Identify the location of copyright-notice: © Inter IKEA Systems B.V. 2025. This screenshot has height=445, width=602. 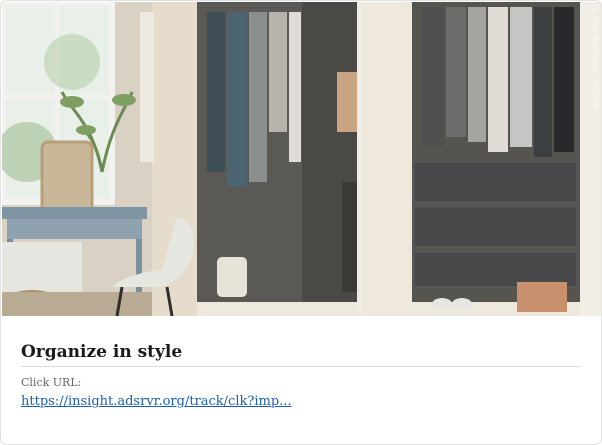
(594, 59).